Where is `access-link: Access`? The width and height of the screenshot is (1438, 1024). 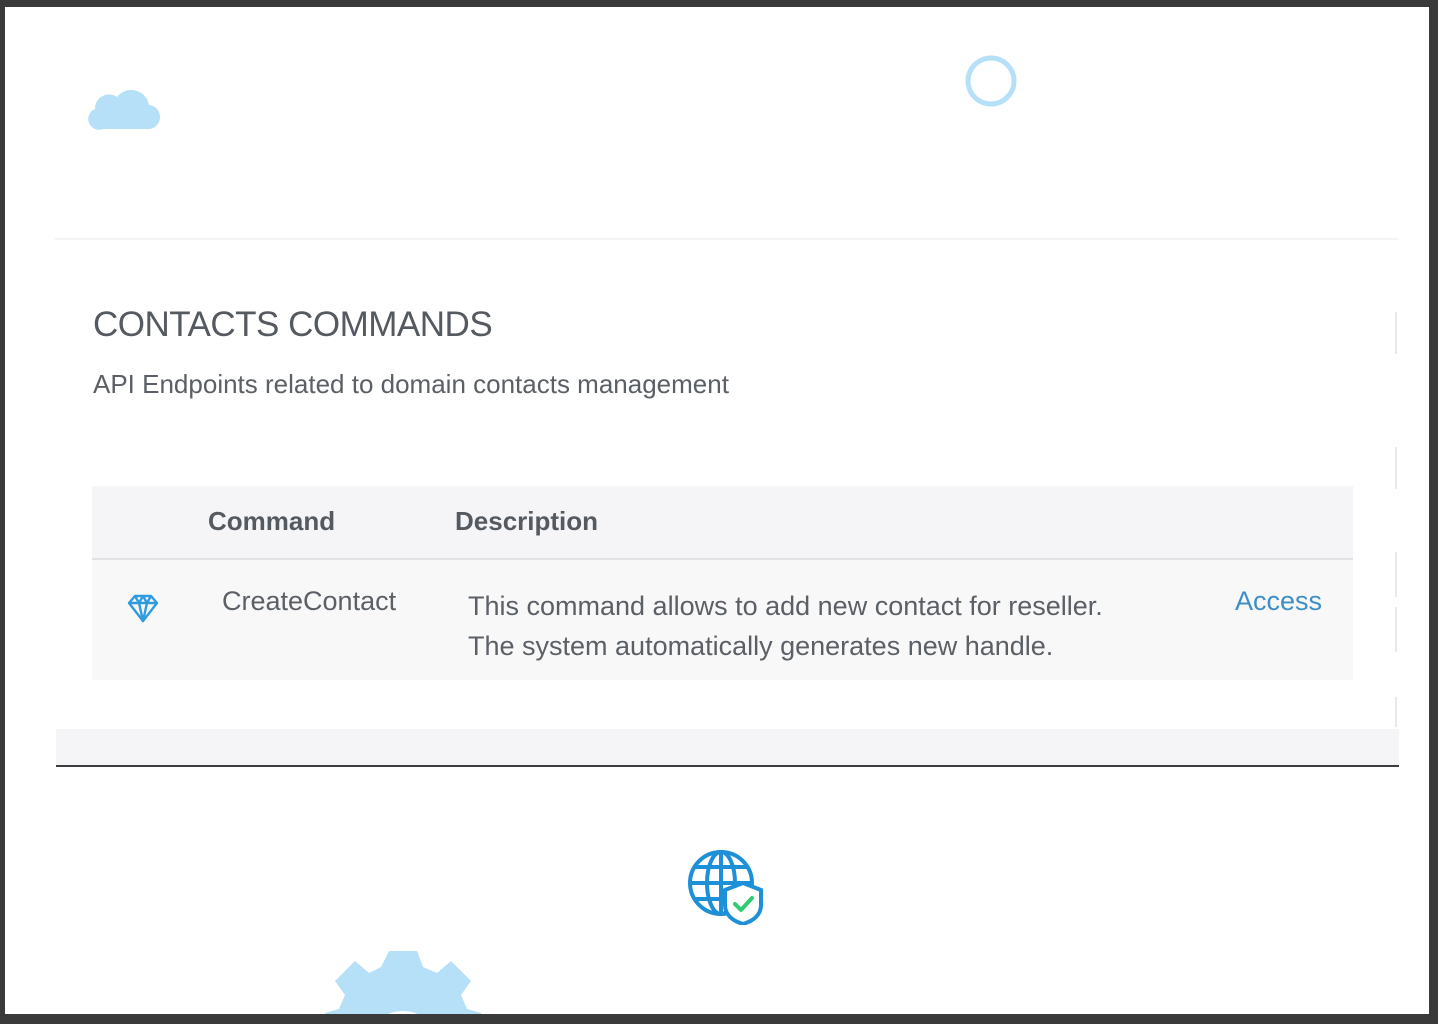 access-link: Access is located at coordinates (1278, 601).